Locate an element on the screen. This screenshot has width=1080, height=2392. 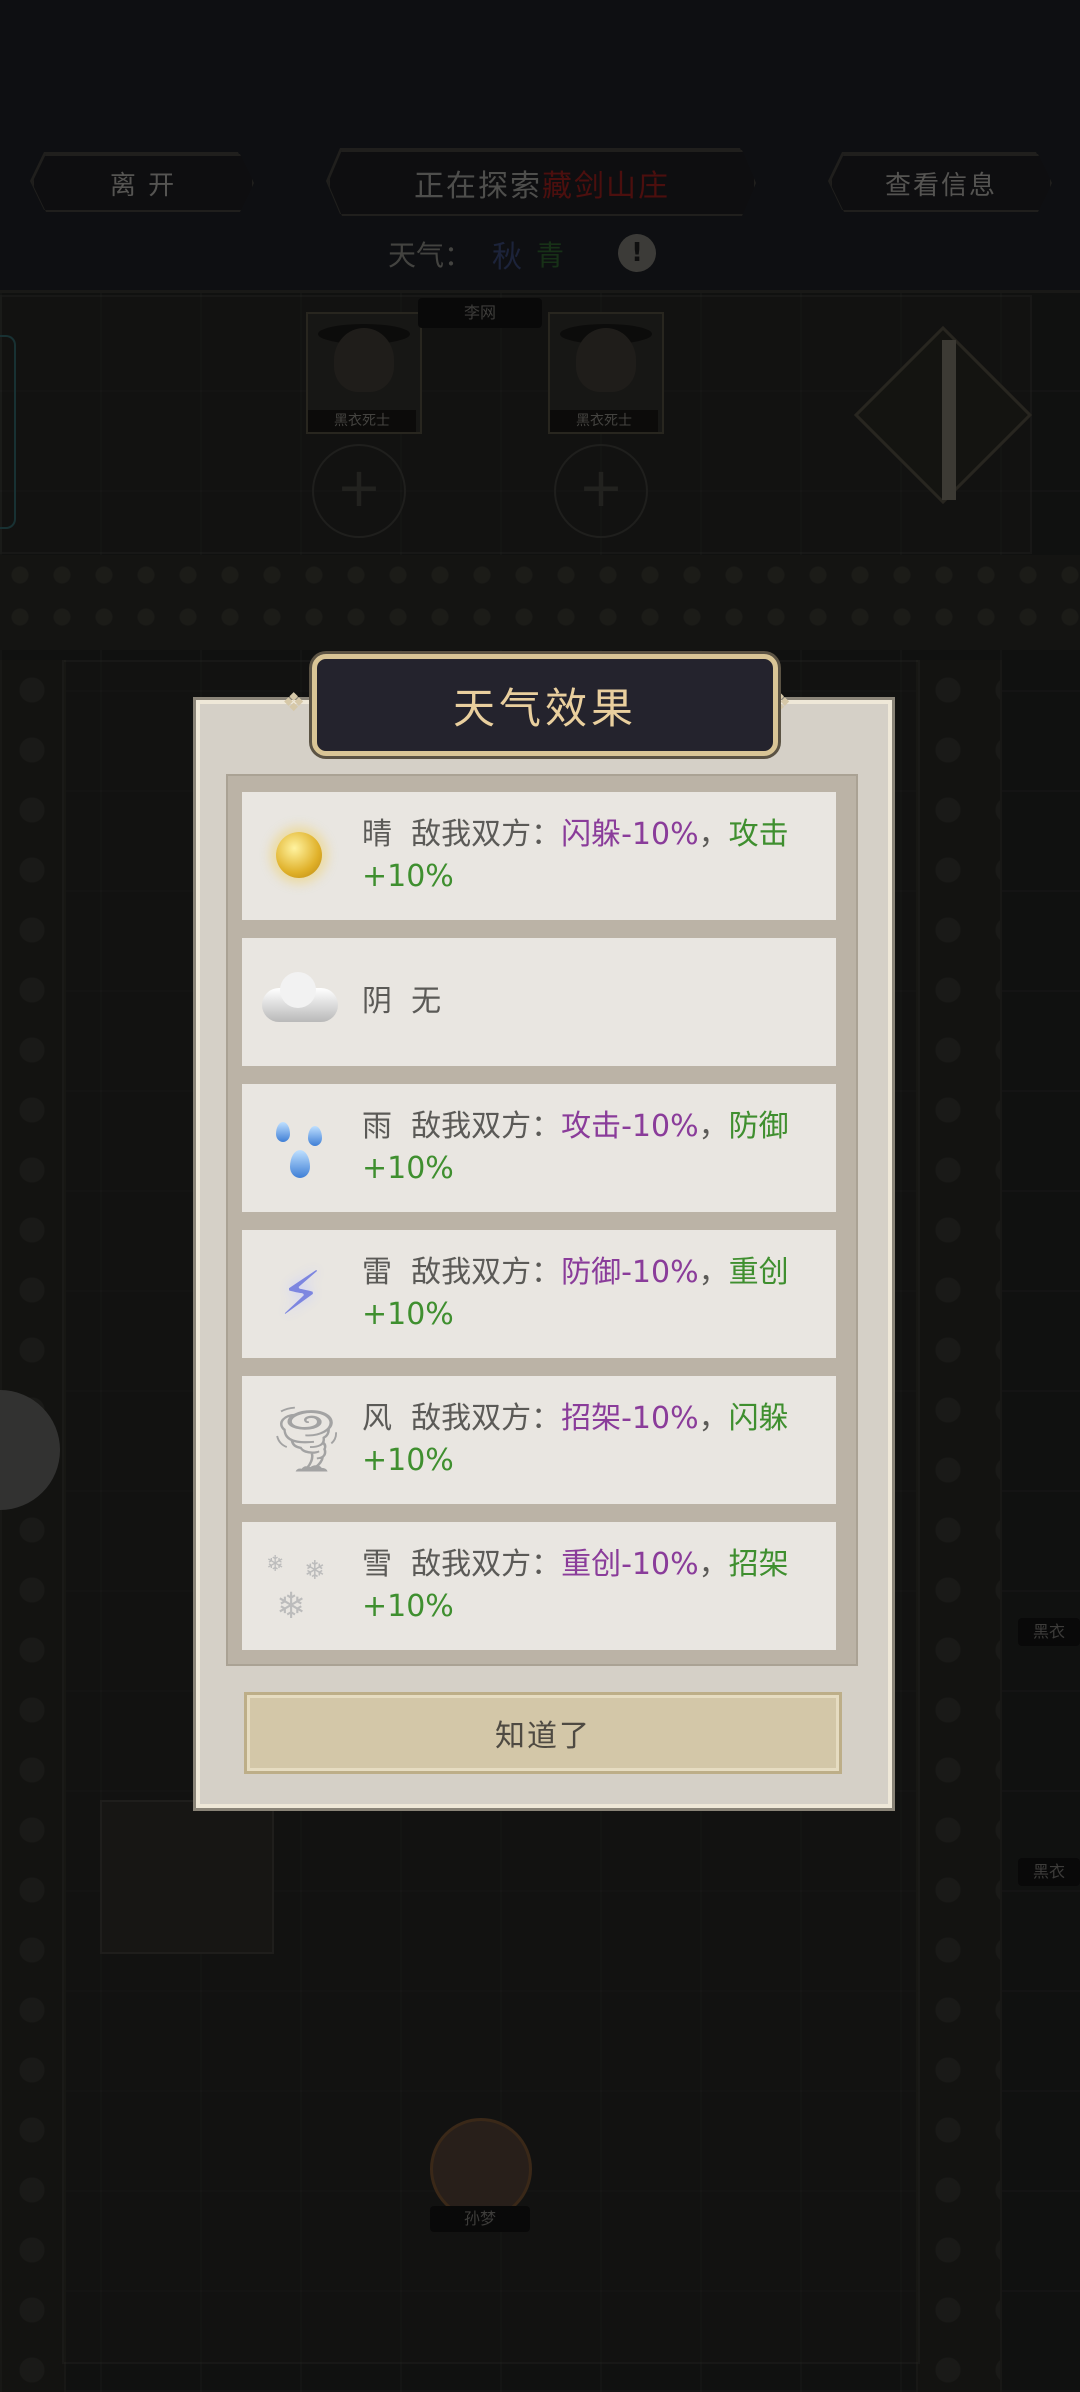
weather-debuff: 防御-10% is located at coordinates (630, 1272).